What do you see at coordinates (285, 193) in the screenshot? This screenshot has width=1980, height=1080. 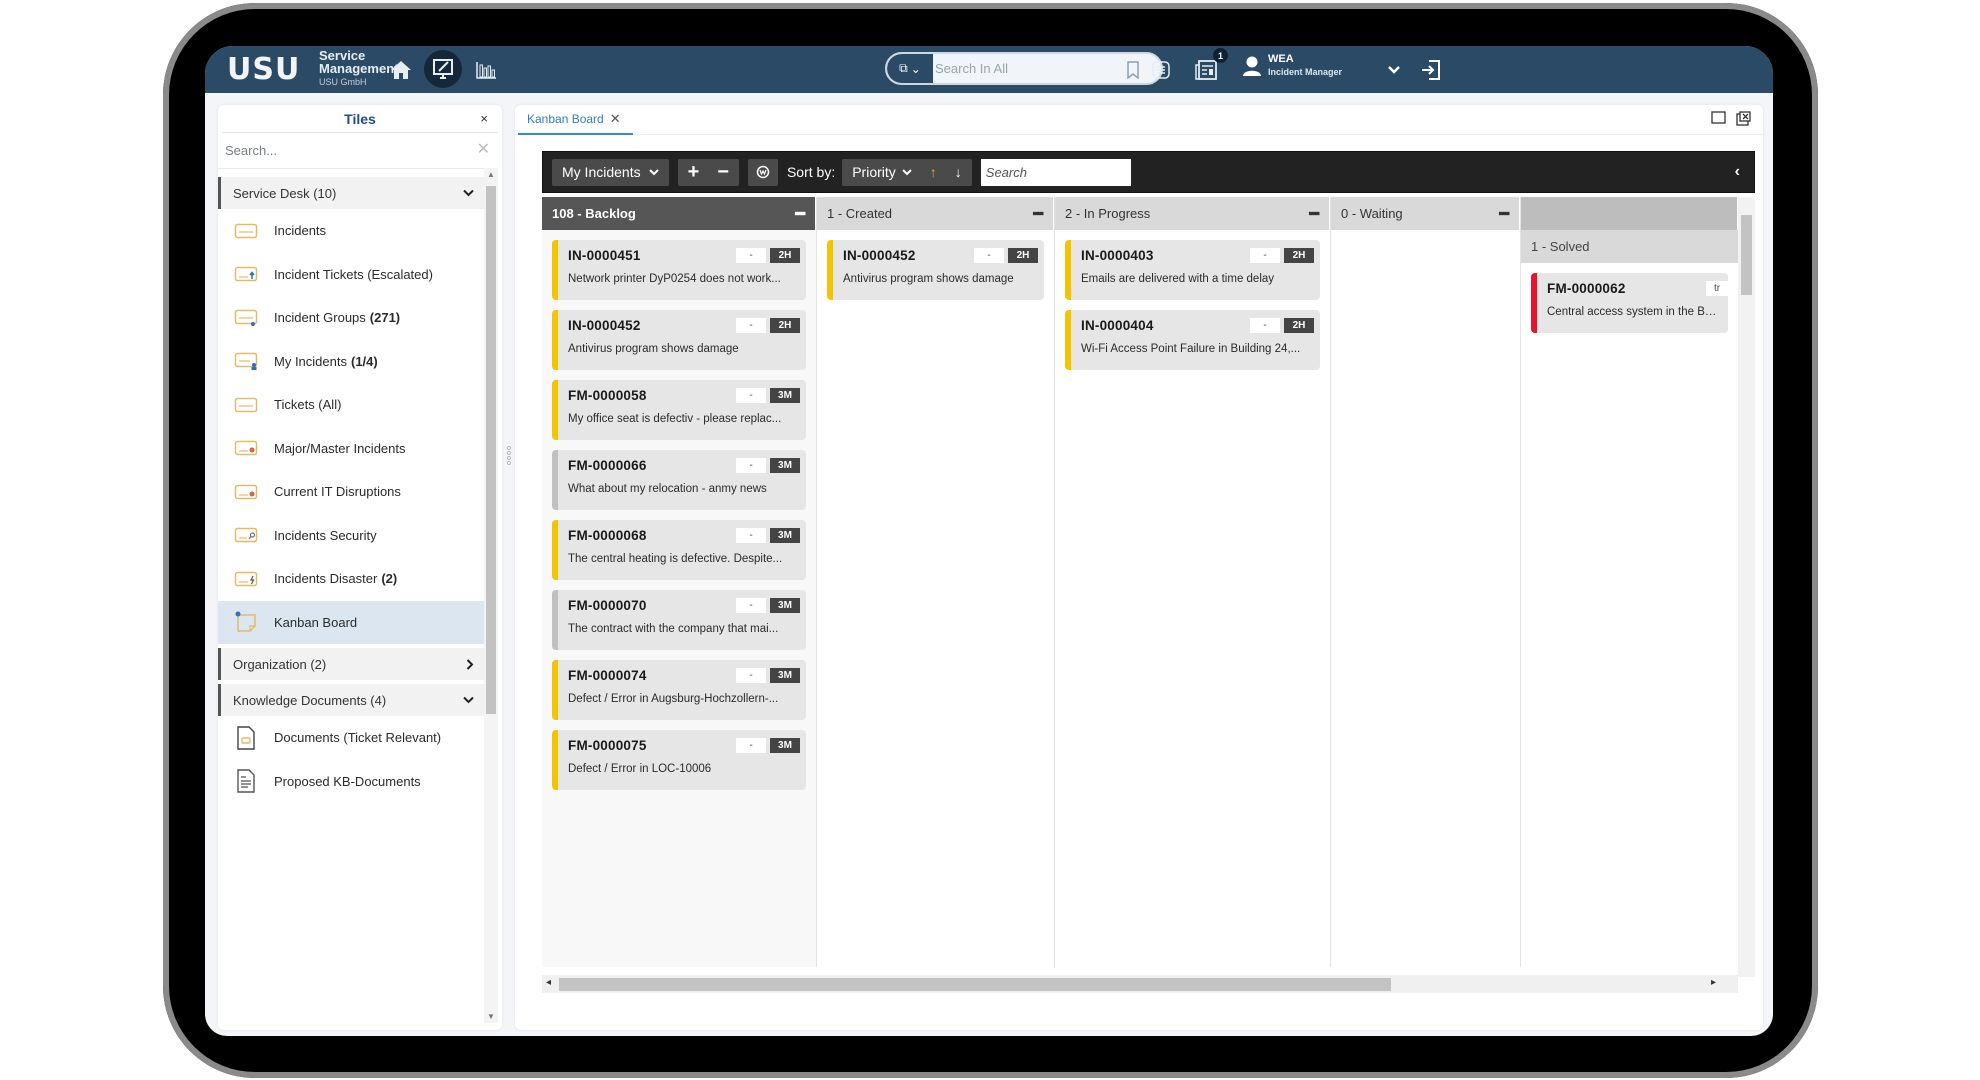 I see `group-label: Service Desk (10)` at bounding box center [285, 193].